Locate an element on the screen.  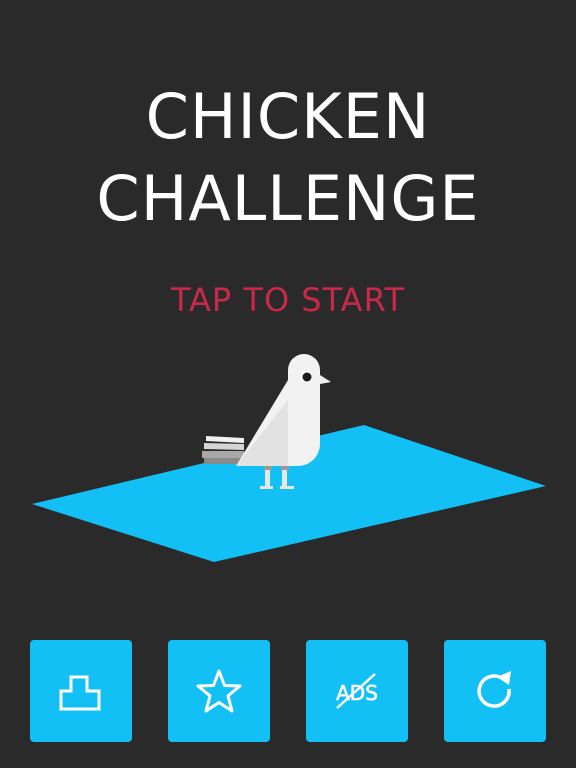
tap-to-start-prompt: TAP TO START is located at coordinates (288, 300).